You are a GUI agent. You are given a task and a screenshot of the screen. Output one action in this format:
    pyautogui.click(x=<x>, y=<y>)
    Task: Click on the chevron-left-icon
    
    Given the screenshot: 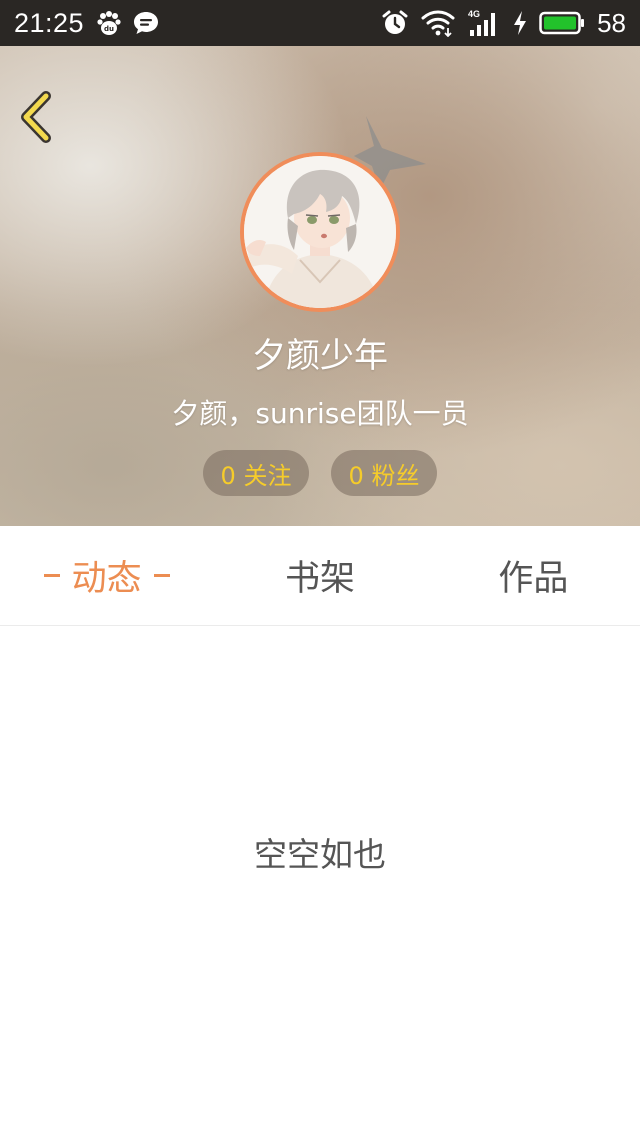 What is the action you would take?
    pyautogui.click(x=38, y=120)
    